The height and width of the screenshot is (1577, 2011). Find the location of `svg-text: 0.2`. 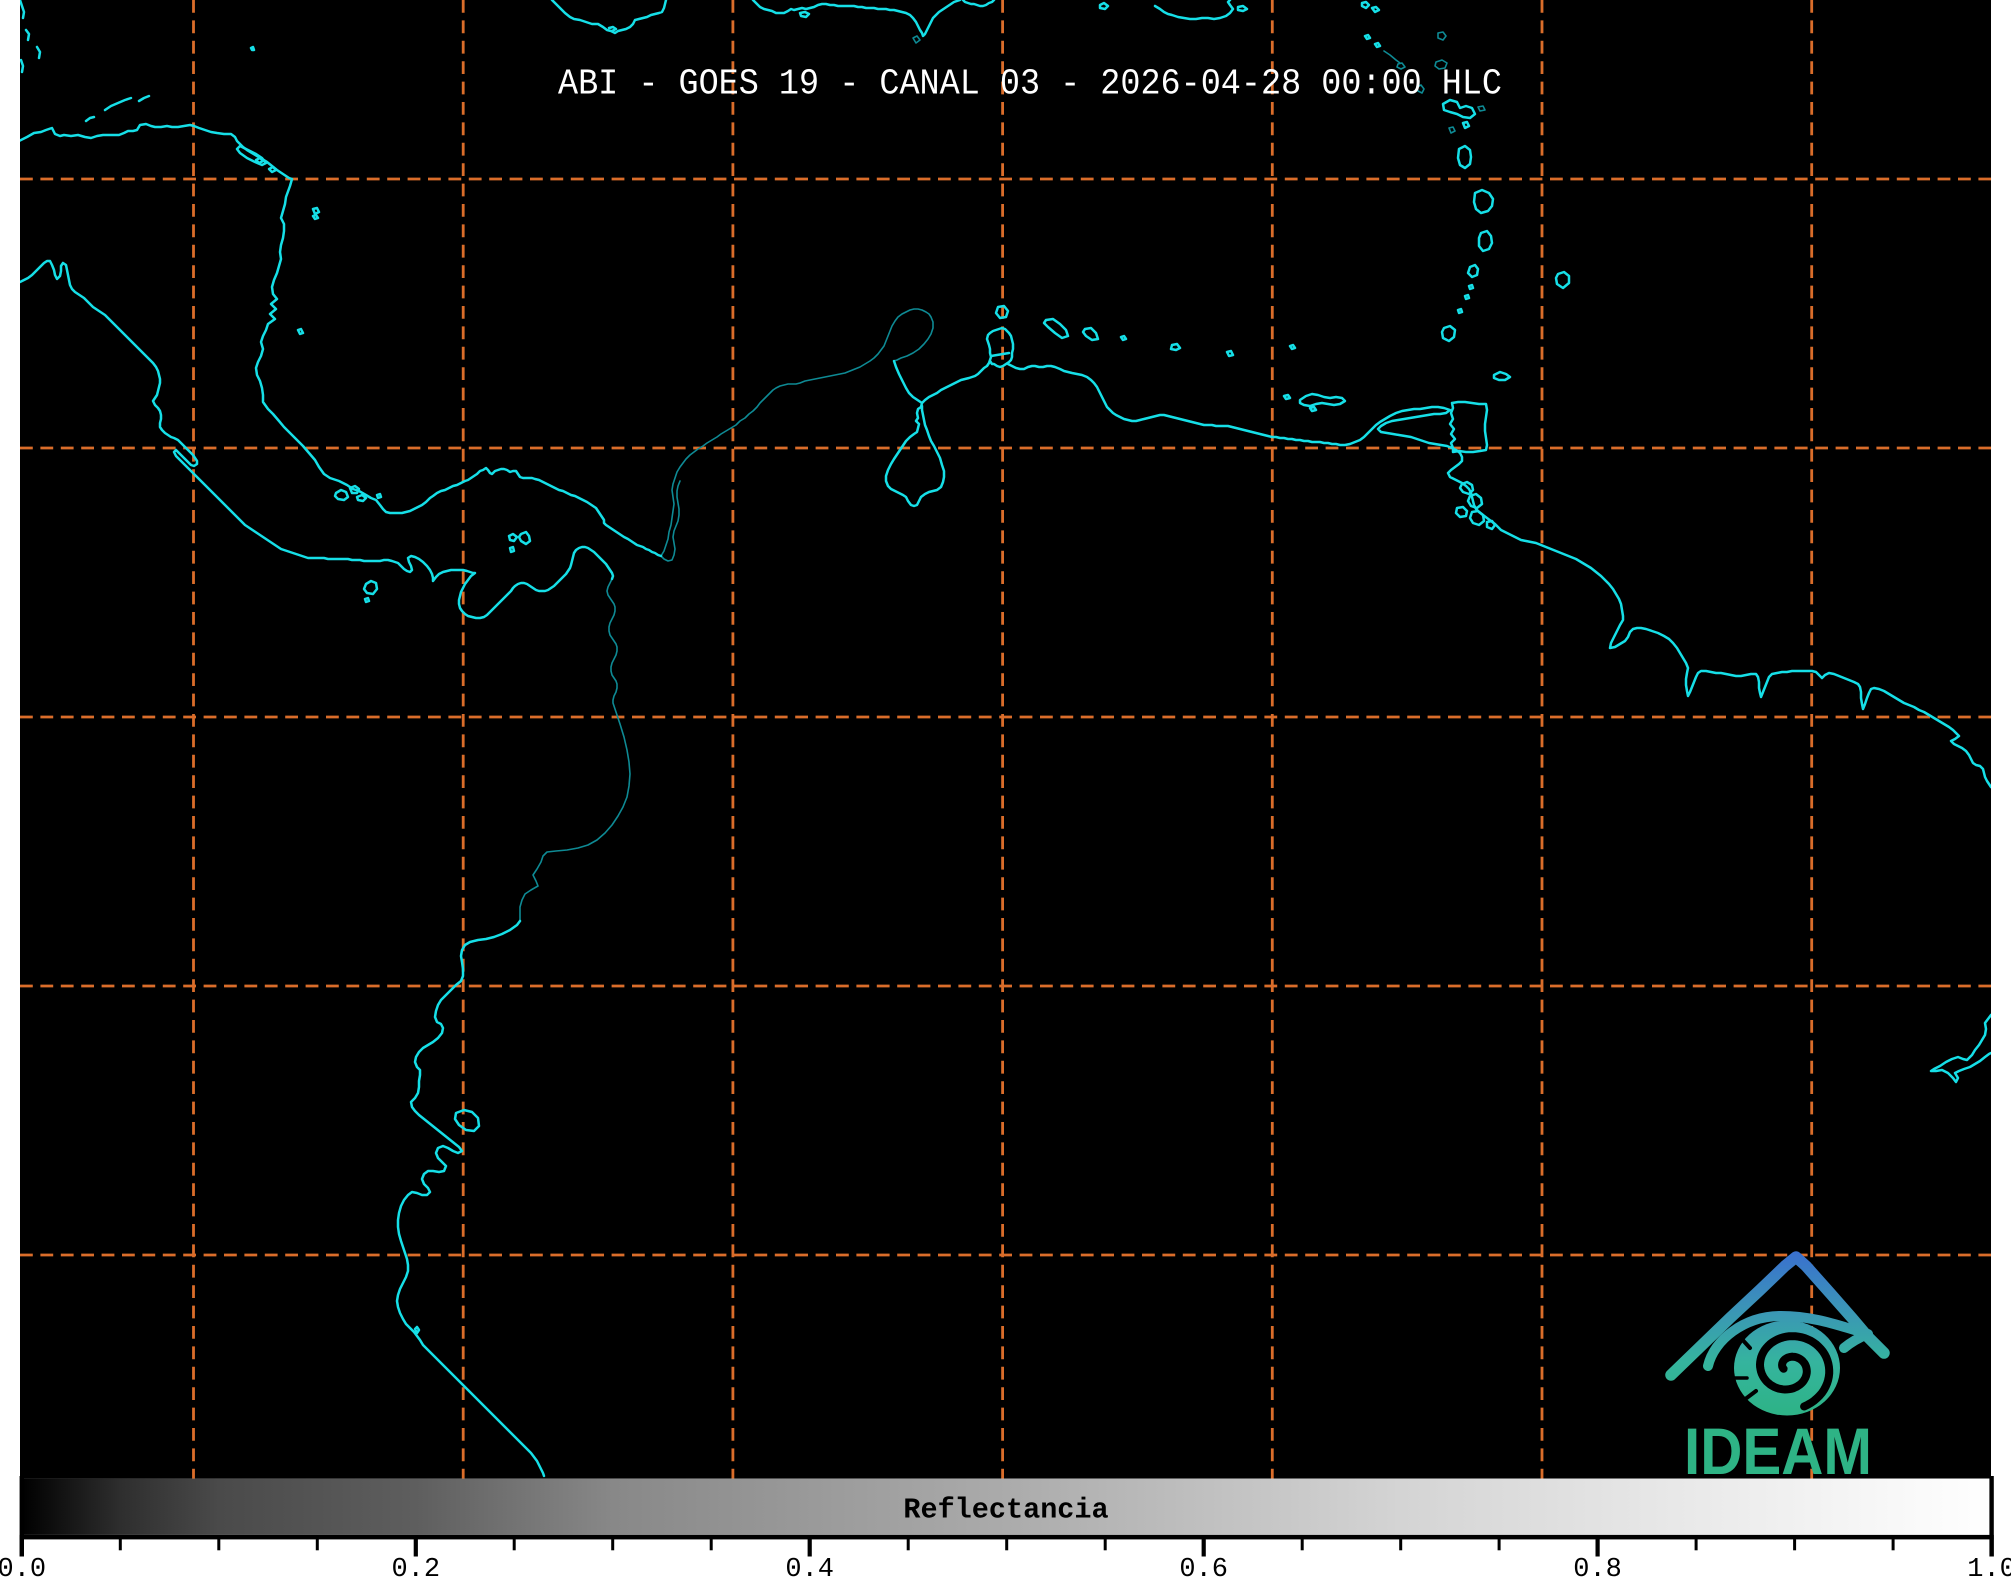

svg-text: 0.2 is located at coordinates (415, 1566).